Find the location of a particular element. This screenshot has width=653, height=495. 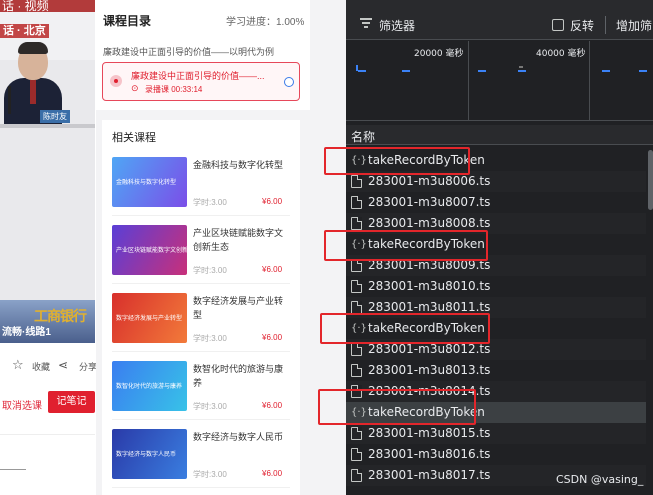

play-icon: ⊙ is located at coordinates (135, 88).